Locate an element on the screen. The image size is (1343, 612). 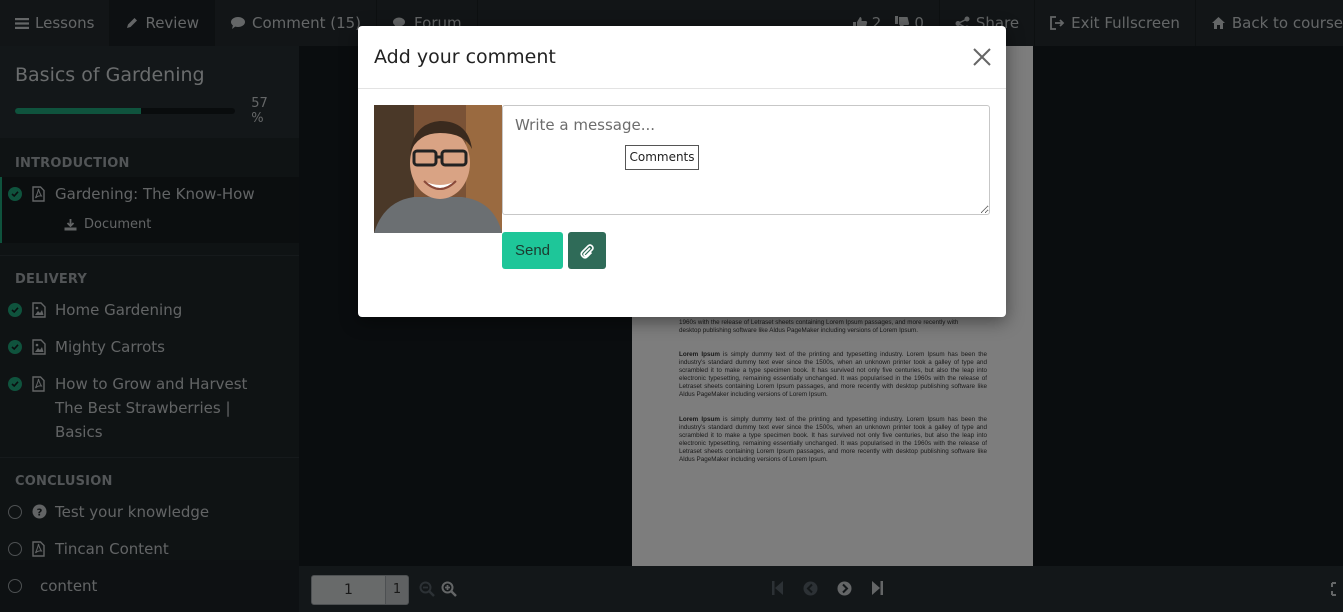
modal-title: Add your comment is located at coordinates (465, 57).